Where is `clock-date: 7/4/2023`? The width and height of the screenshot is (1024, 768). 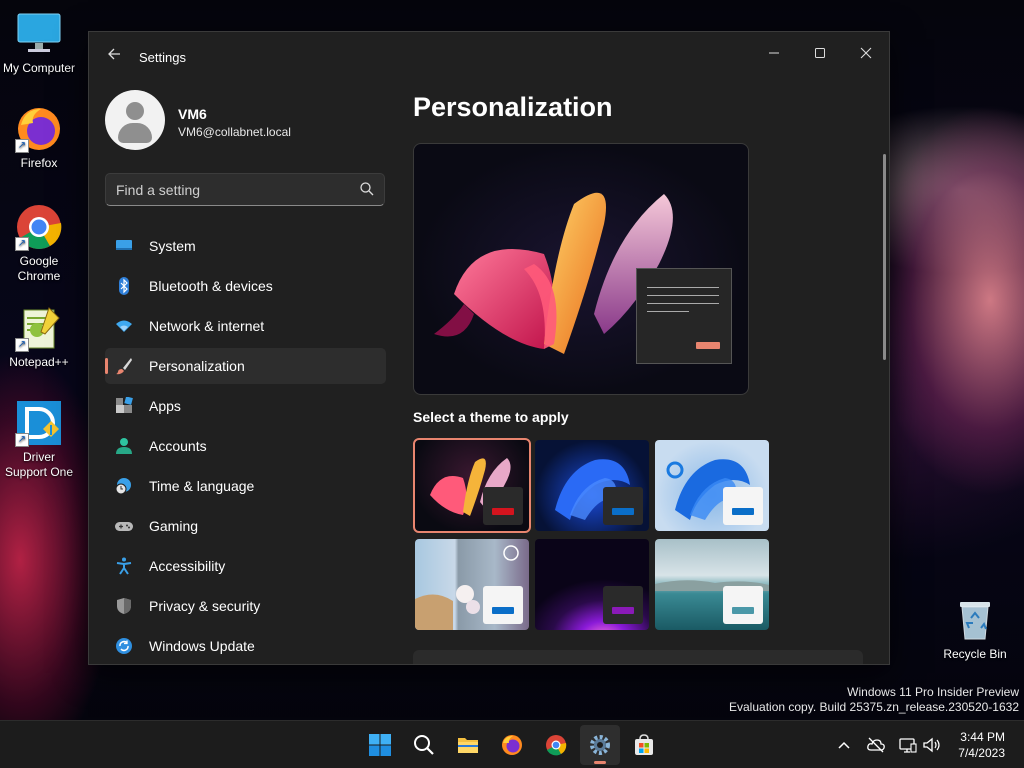 clock-date: 7/4/2023 is located at coordinates (981, 753).